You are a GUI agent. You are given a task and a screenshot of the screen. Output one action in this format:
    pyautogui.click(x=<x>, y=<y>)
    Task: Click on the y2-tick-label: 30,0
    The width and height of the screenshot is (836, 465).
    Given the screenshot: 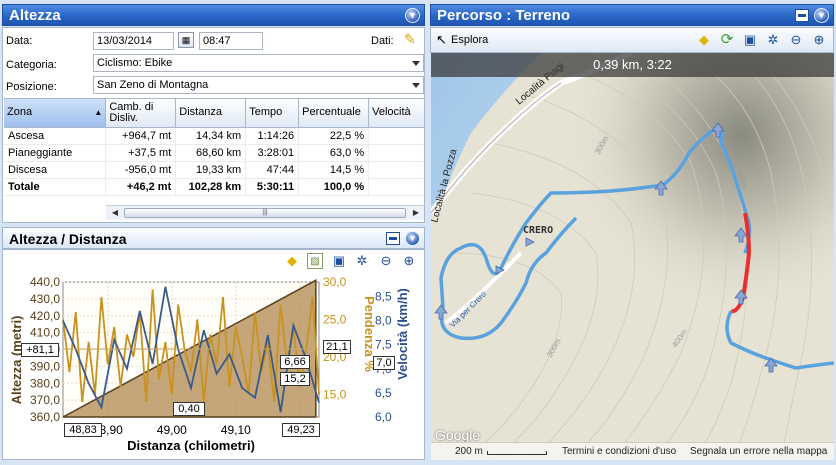 What is the action you would take?
    pyautogui.click(x=335, y=282)
    